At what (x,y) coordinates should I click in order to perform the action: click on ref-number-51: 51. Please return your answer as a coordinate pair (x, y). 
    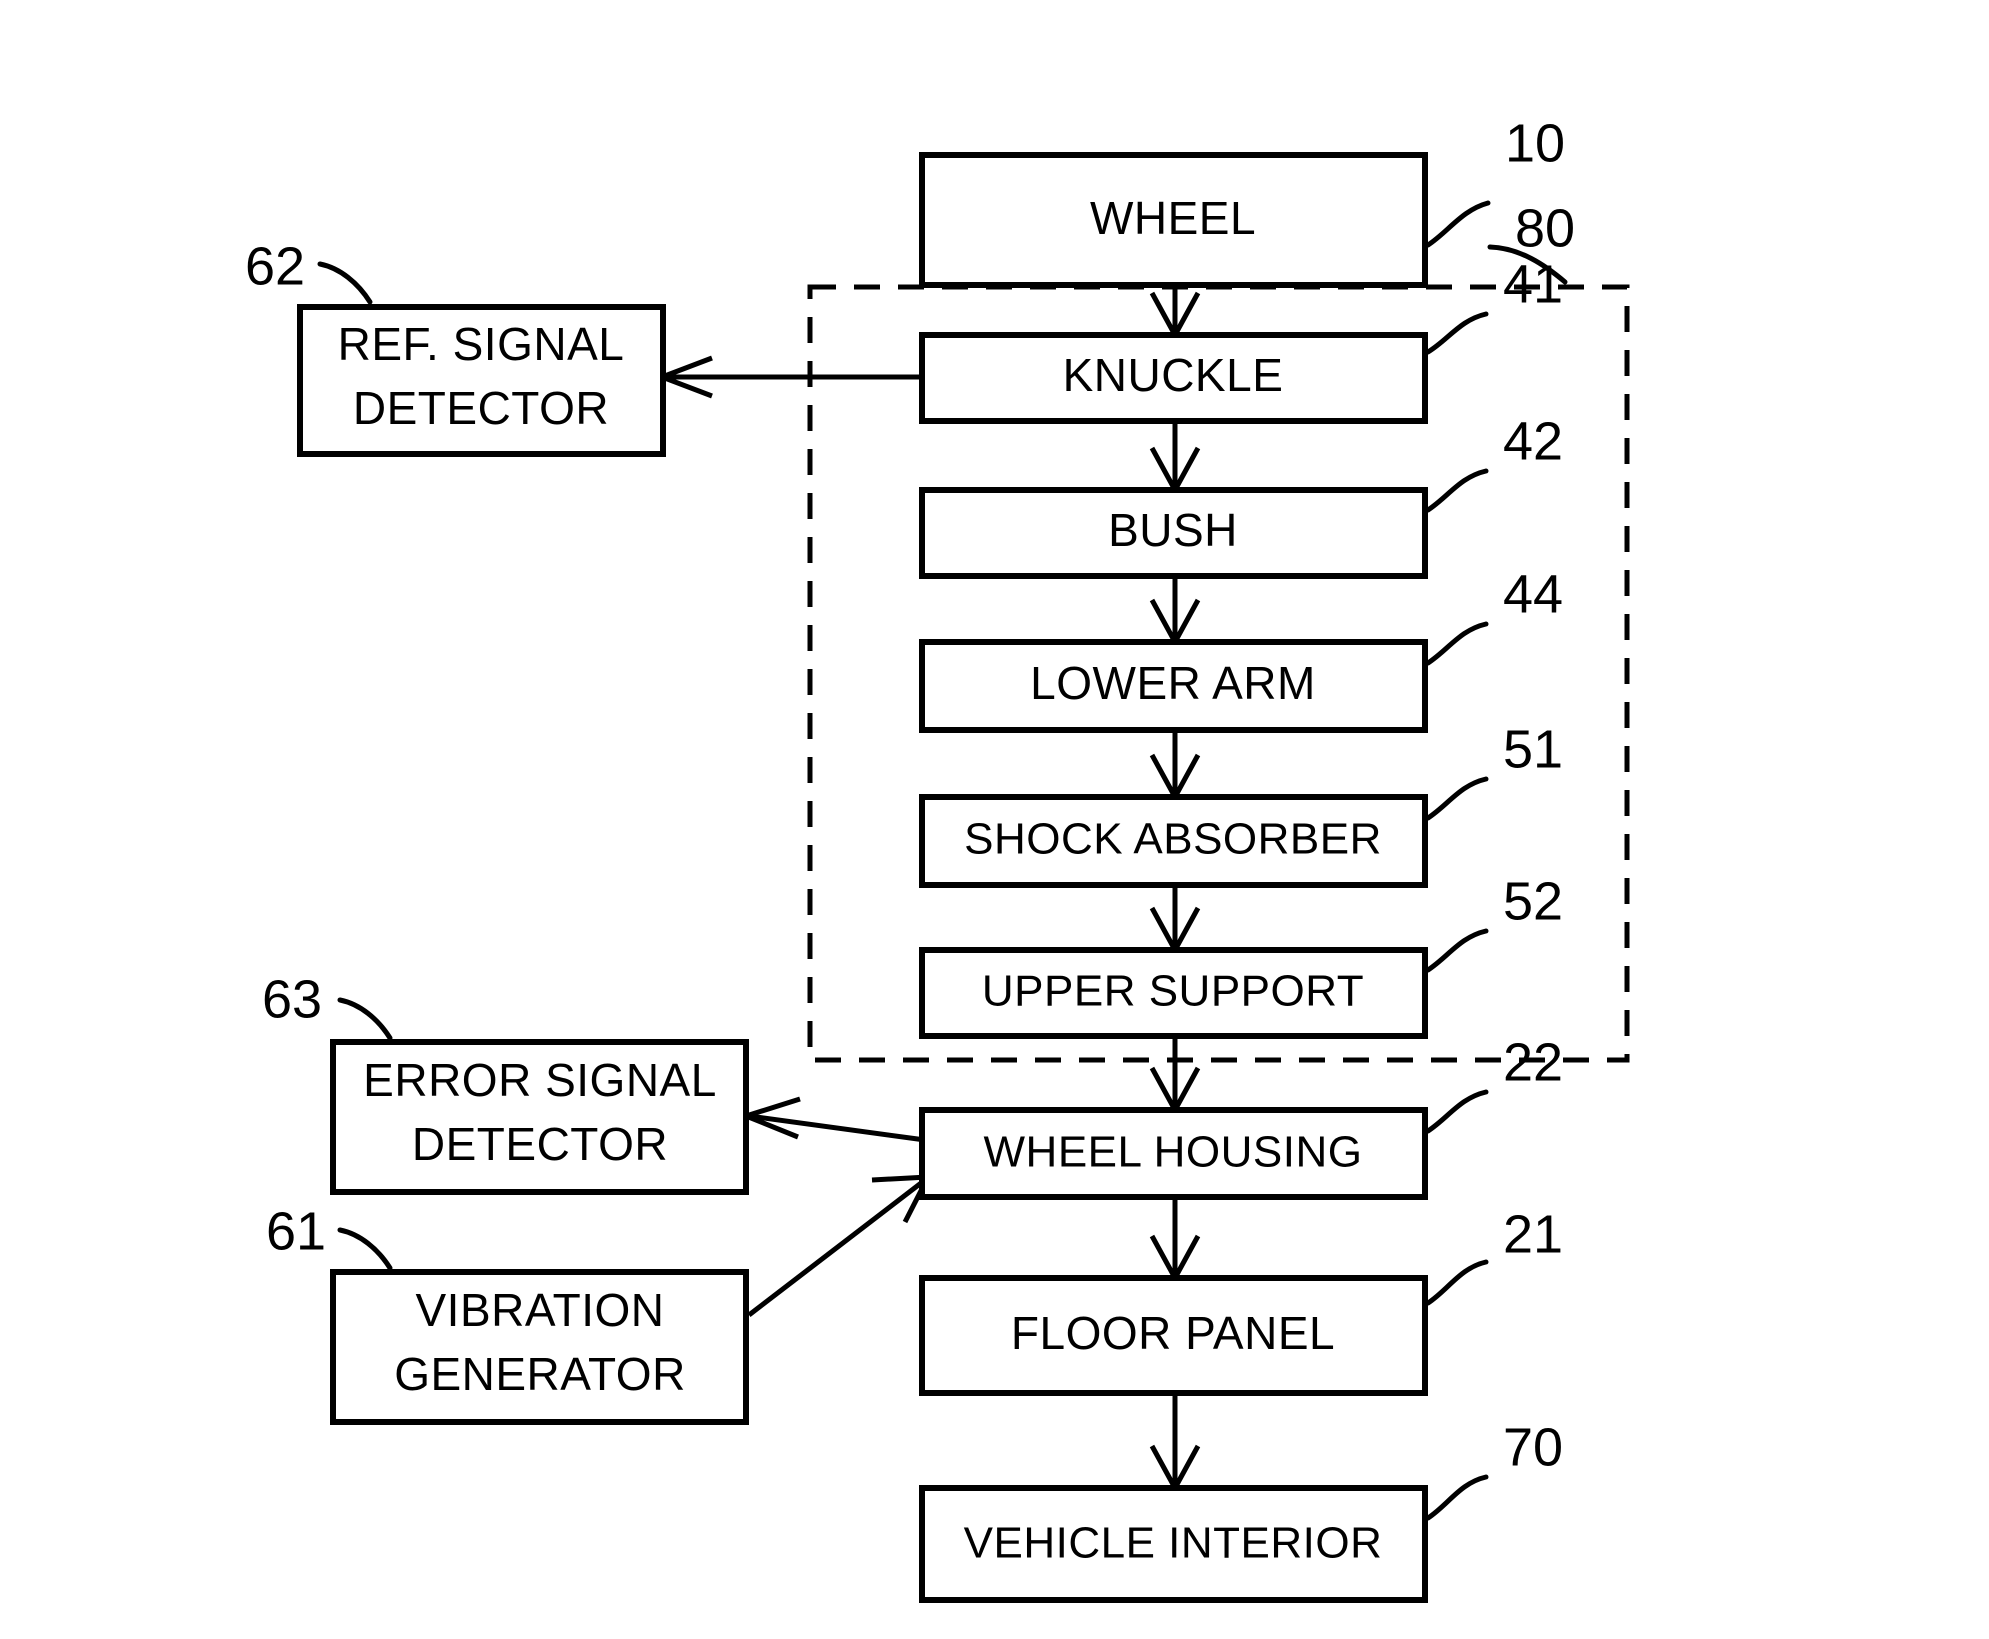
    Looking at the image, I should click on (1533, 749).